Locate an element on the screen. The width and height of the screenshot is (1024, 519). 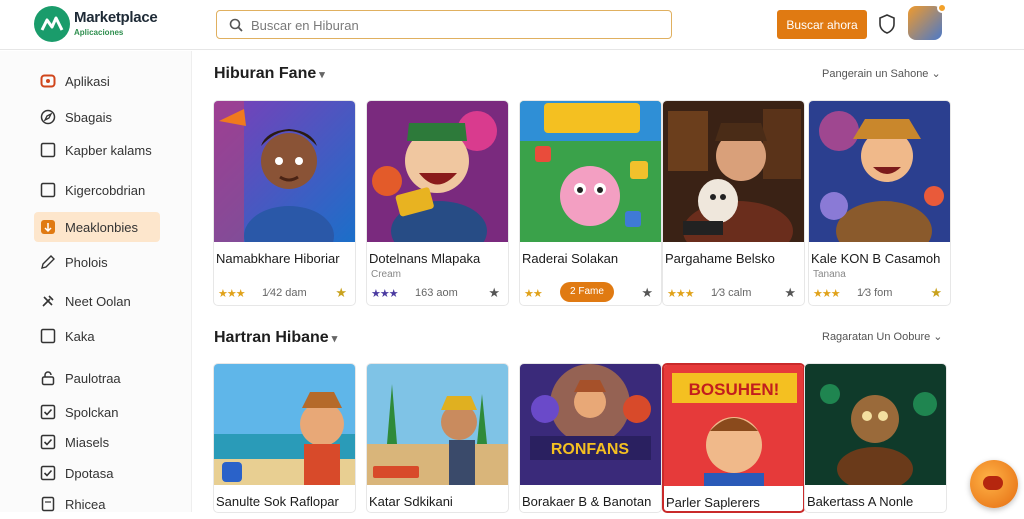
section-title-2: Hartran Hibane ▾ is located at coordinates (275, 338).